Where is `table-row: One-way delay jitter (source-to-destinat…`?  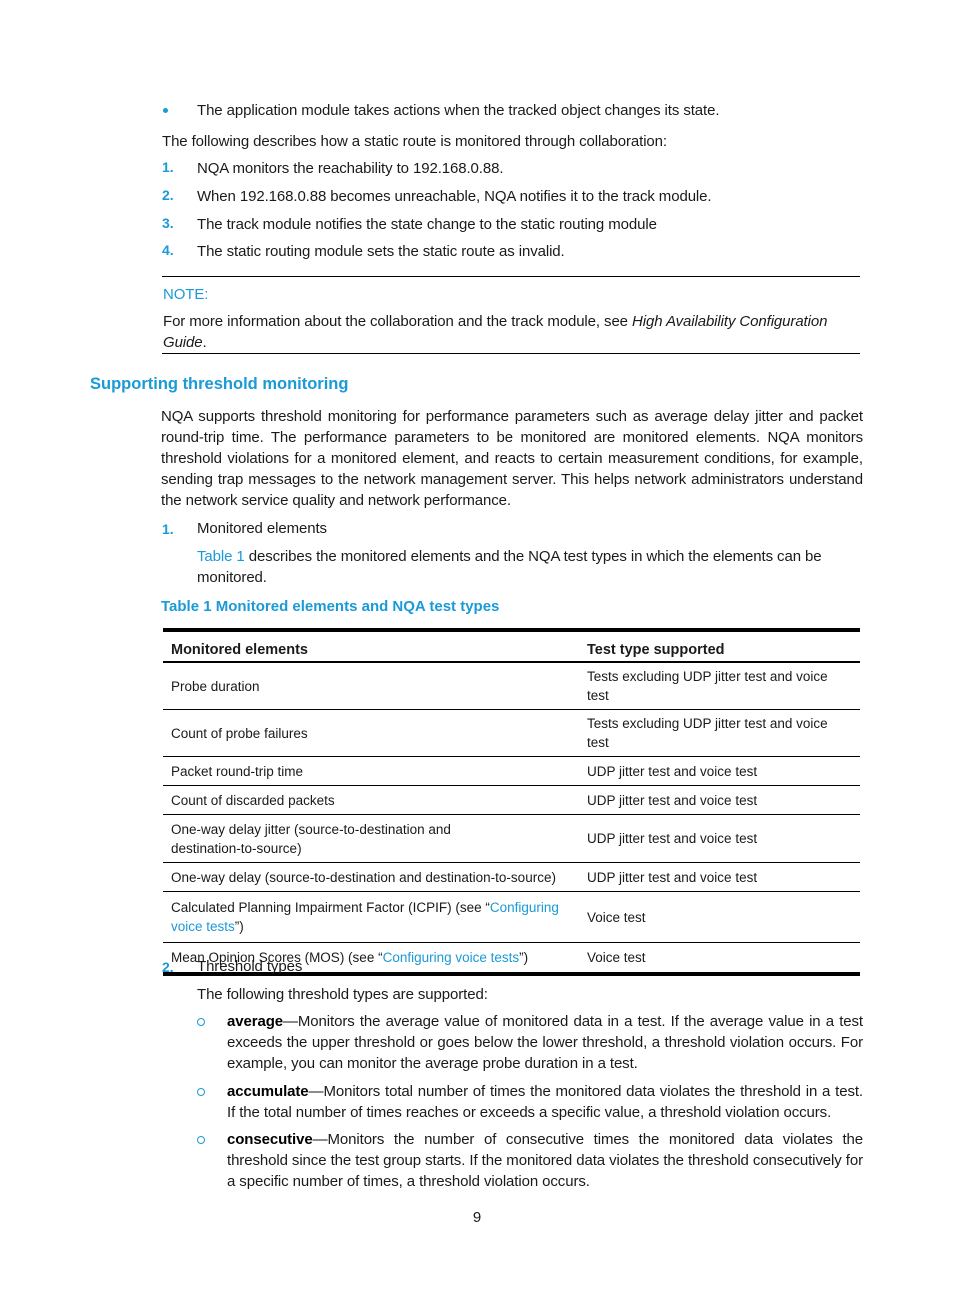 table-row: One-way delay jitter (source-to-destinat… is located at coordinates (511, 838).